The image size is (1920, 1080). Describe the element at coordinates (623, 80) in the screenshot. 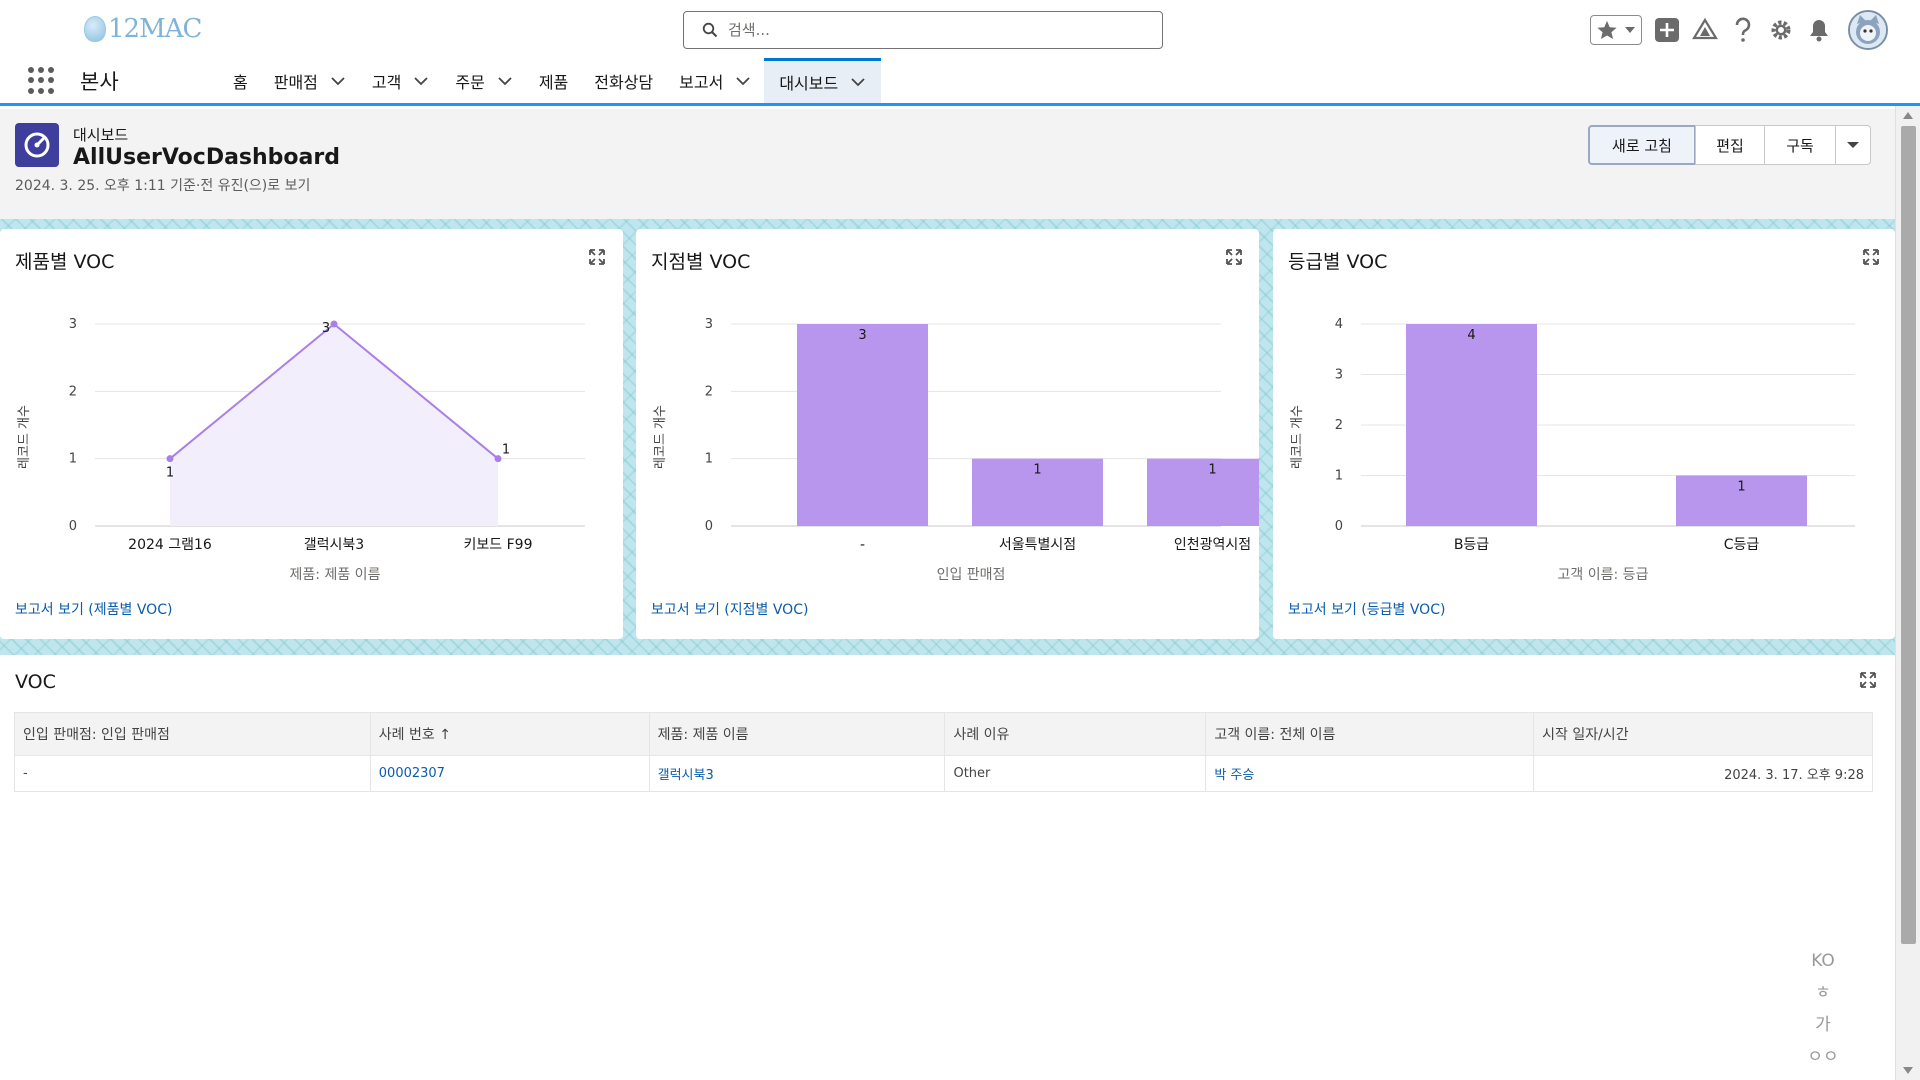

I see `nav-tab-5: 전화상담` at that location.